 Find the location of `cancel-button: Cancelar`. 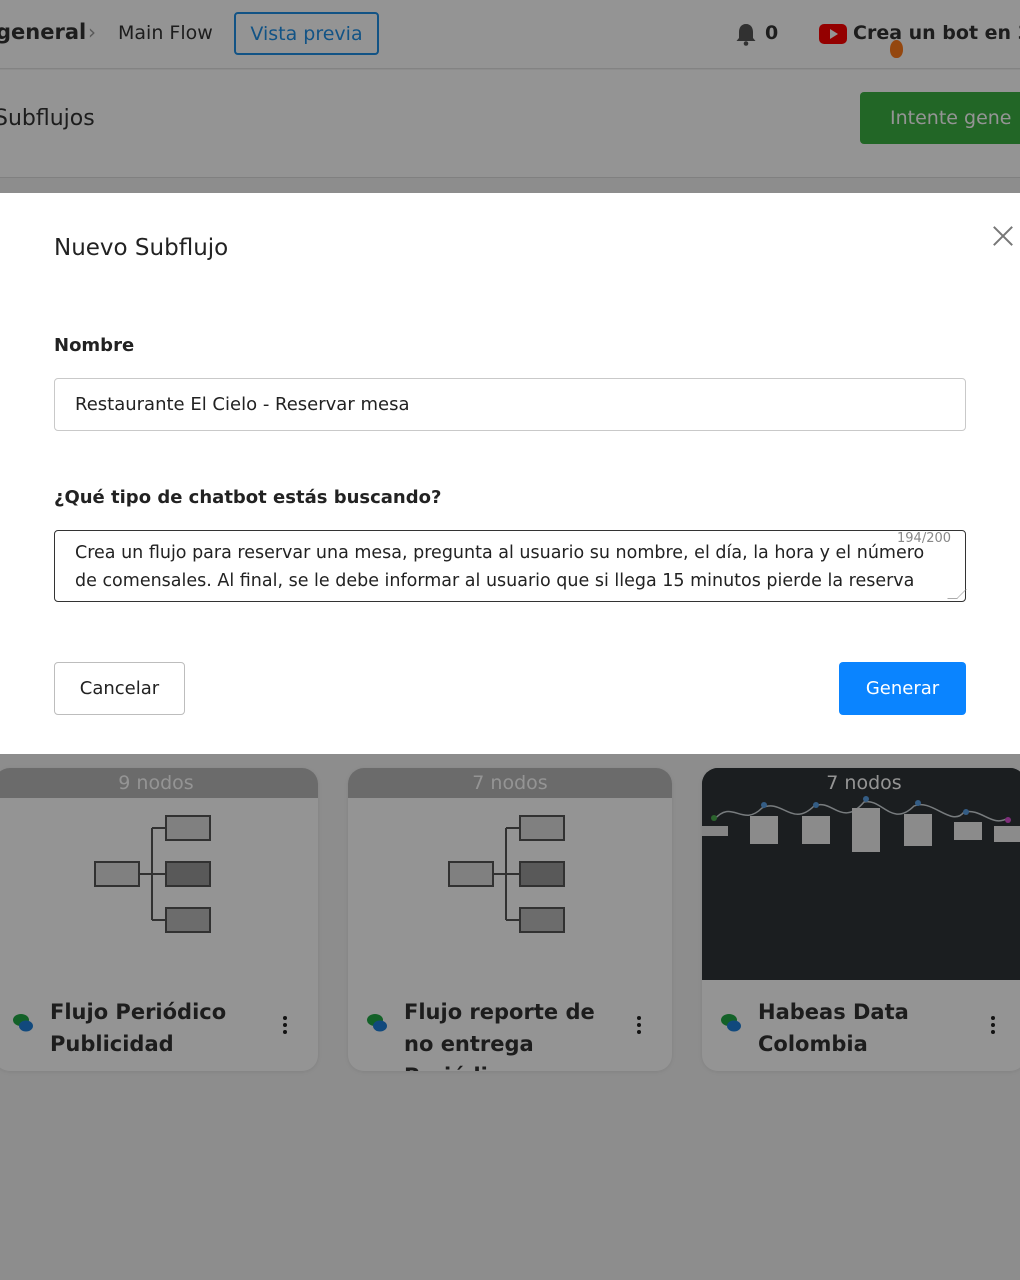

cancel-button: Cancelar is located at coordinates (119, 688).